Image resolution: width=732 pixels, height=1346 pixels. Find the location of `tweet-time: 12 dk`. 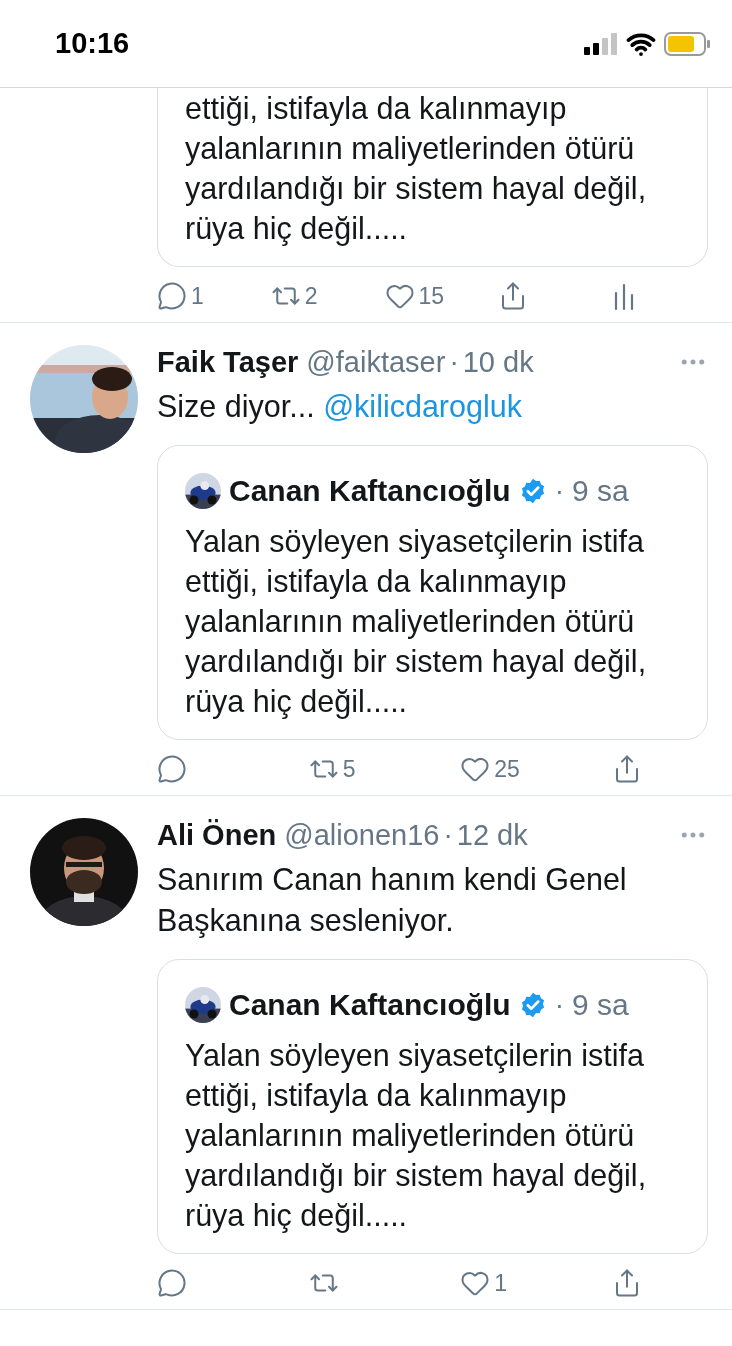

tweet-time: 12 dk is located at coordinates (492, 835).